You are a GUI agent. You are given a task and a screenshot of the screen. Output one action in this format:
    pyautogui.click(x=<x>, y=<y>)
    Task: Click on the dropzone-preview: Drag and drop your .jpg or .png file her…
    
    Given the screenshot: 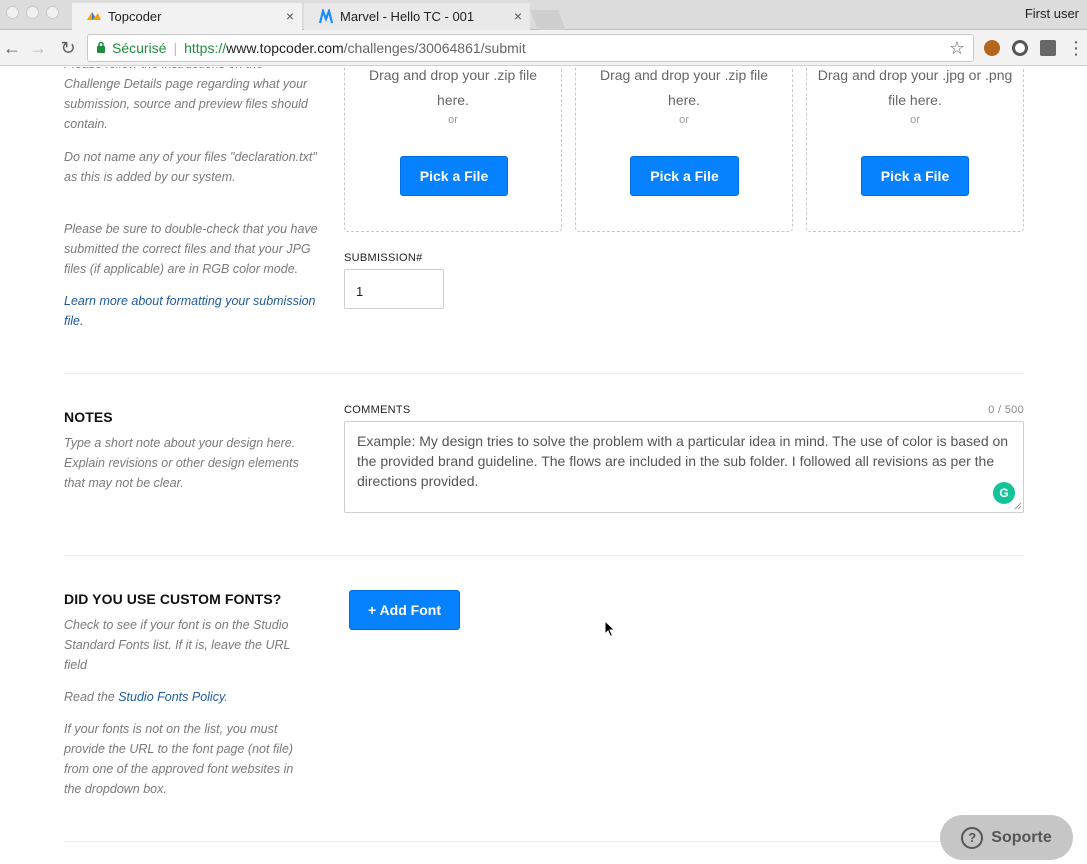 What is the action you would take?
    pyautogui.click(x=915, y=149)
    